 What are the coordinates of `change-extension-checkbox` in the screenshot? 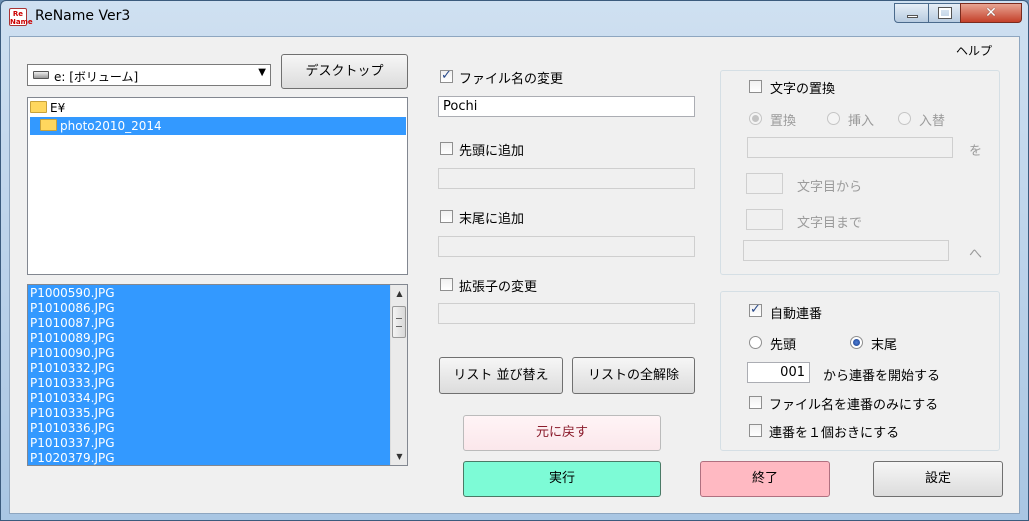 It's located at (446, 284).